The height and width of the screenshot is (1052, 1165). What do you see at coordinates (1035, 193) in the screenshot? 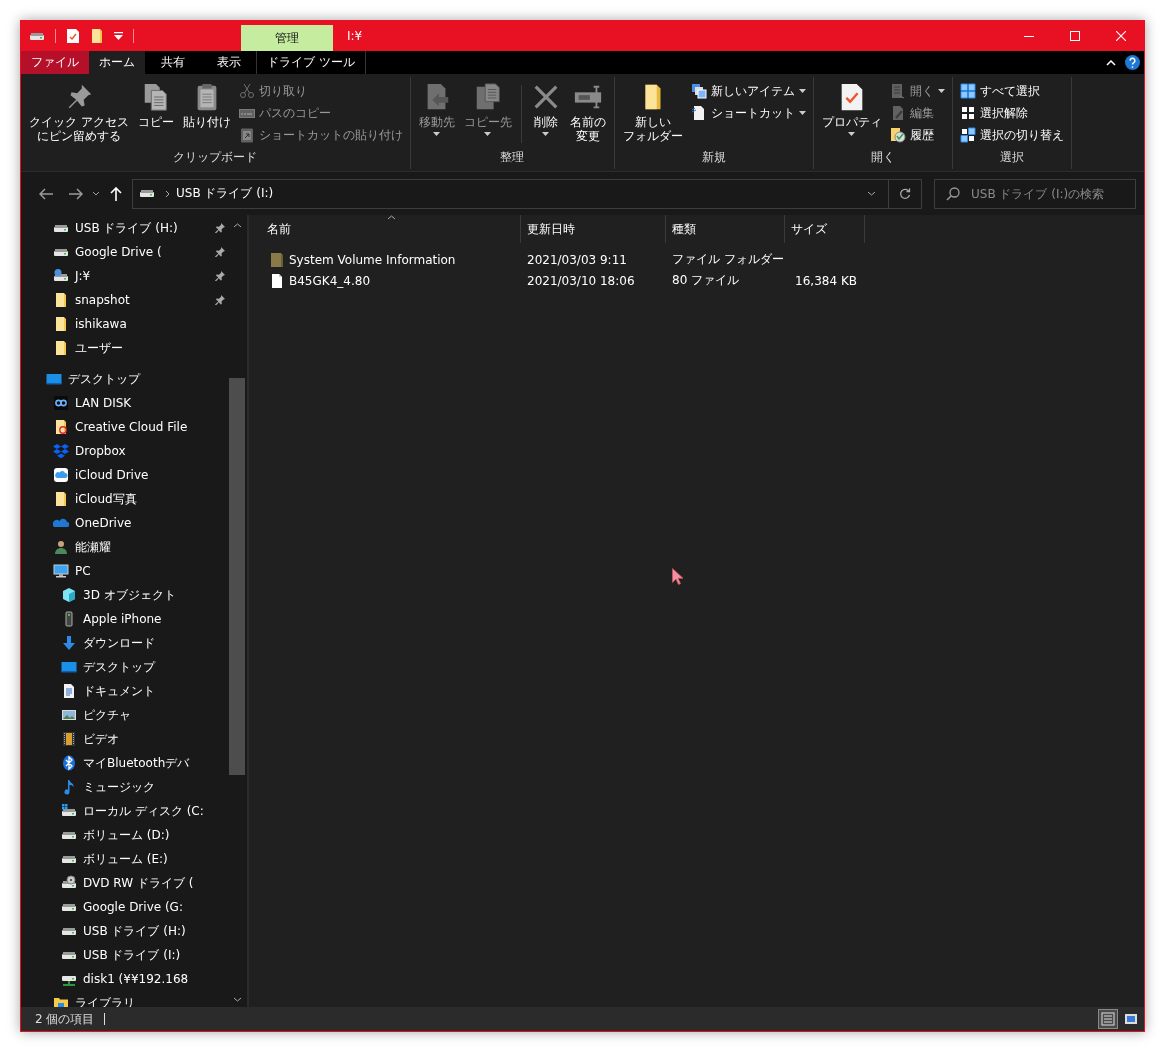
I see `search-field: USB ドライブ (I:)の検索` at bounding box center [1035, 193].